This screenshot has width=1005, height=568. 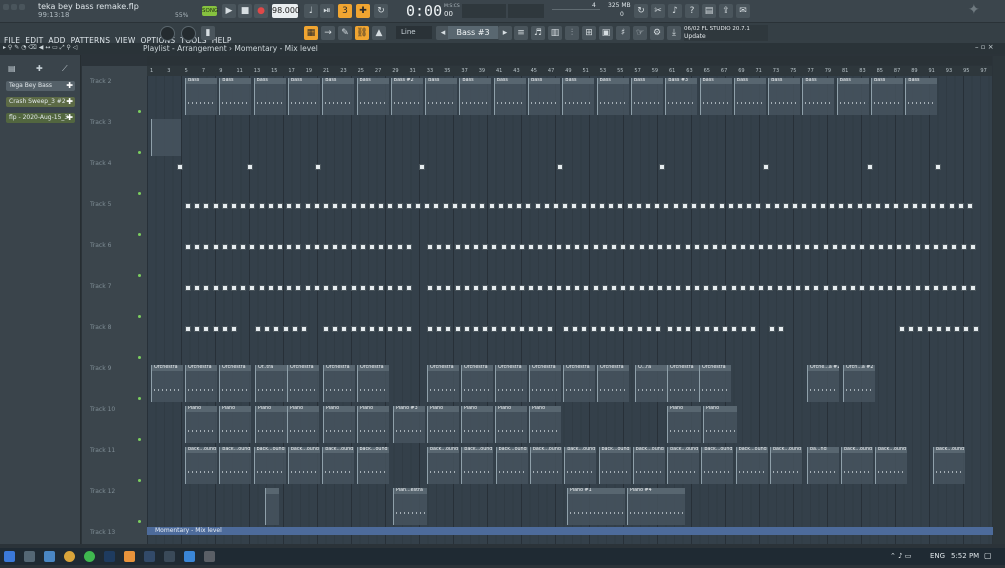 What do you see at coordinates (345, 11) in the screenshot?
I see `countdown-icon: 3` at bounding box center [345, 11].